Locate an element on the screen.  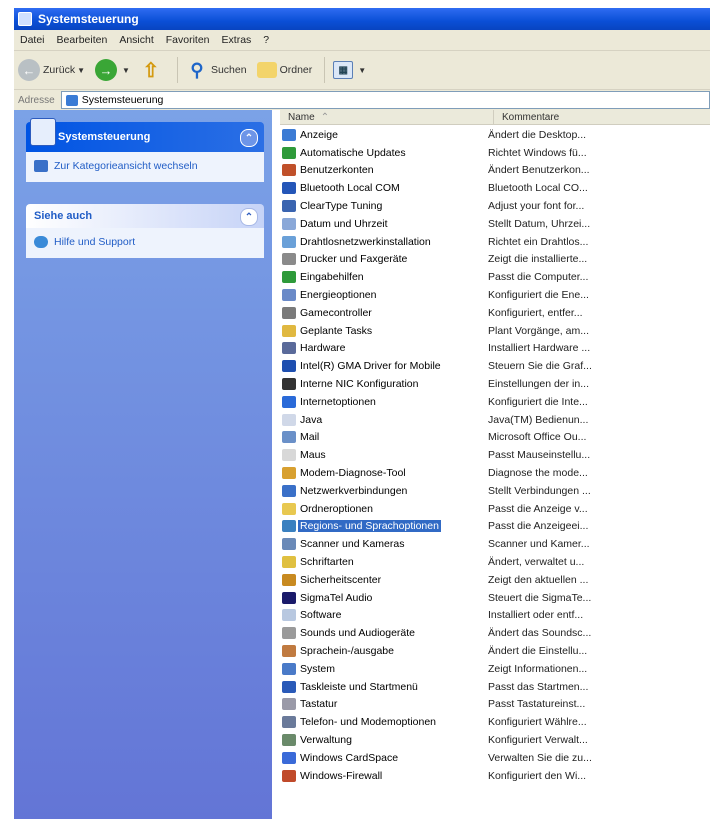
item-name: Energieoptionen is located at coordinates (338, 295).